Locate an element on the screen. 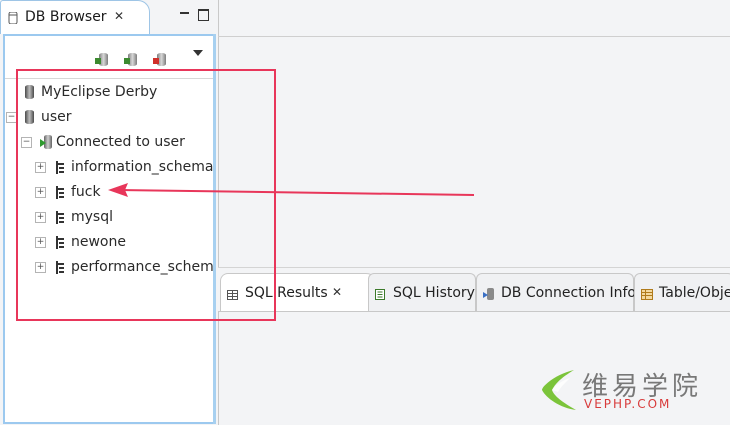 The height and width of the screenshot is (425, 730). tree-node-label: fuck is located at coordinates (86, 192).